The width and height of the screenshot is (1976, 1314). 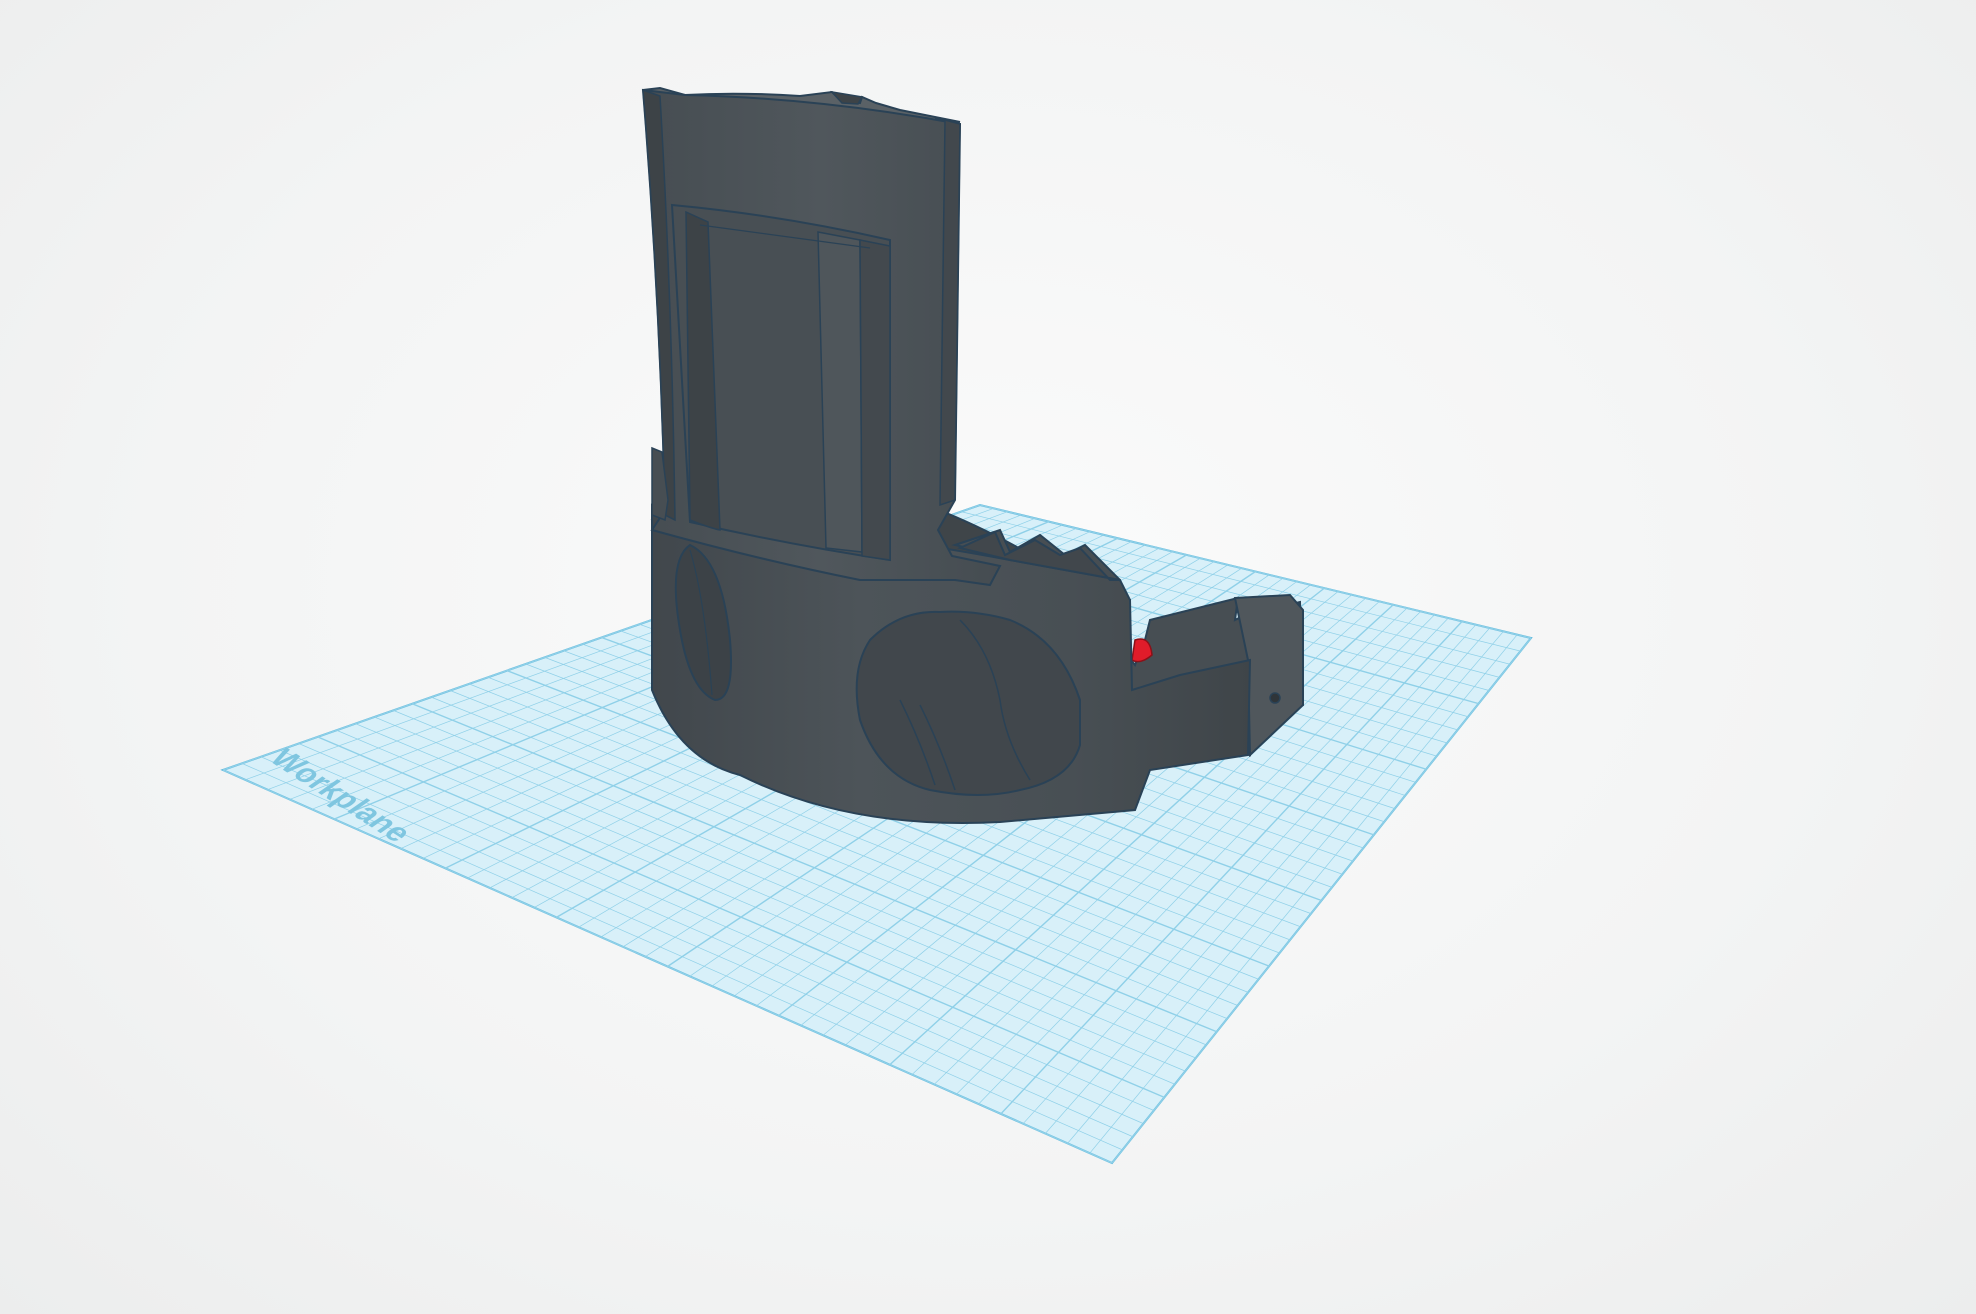 What do you see at coordinates (1275, 698) in the screenshot?
I see `screw-hole` at bounding box center [1275, 698].